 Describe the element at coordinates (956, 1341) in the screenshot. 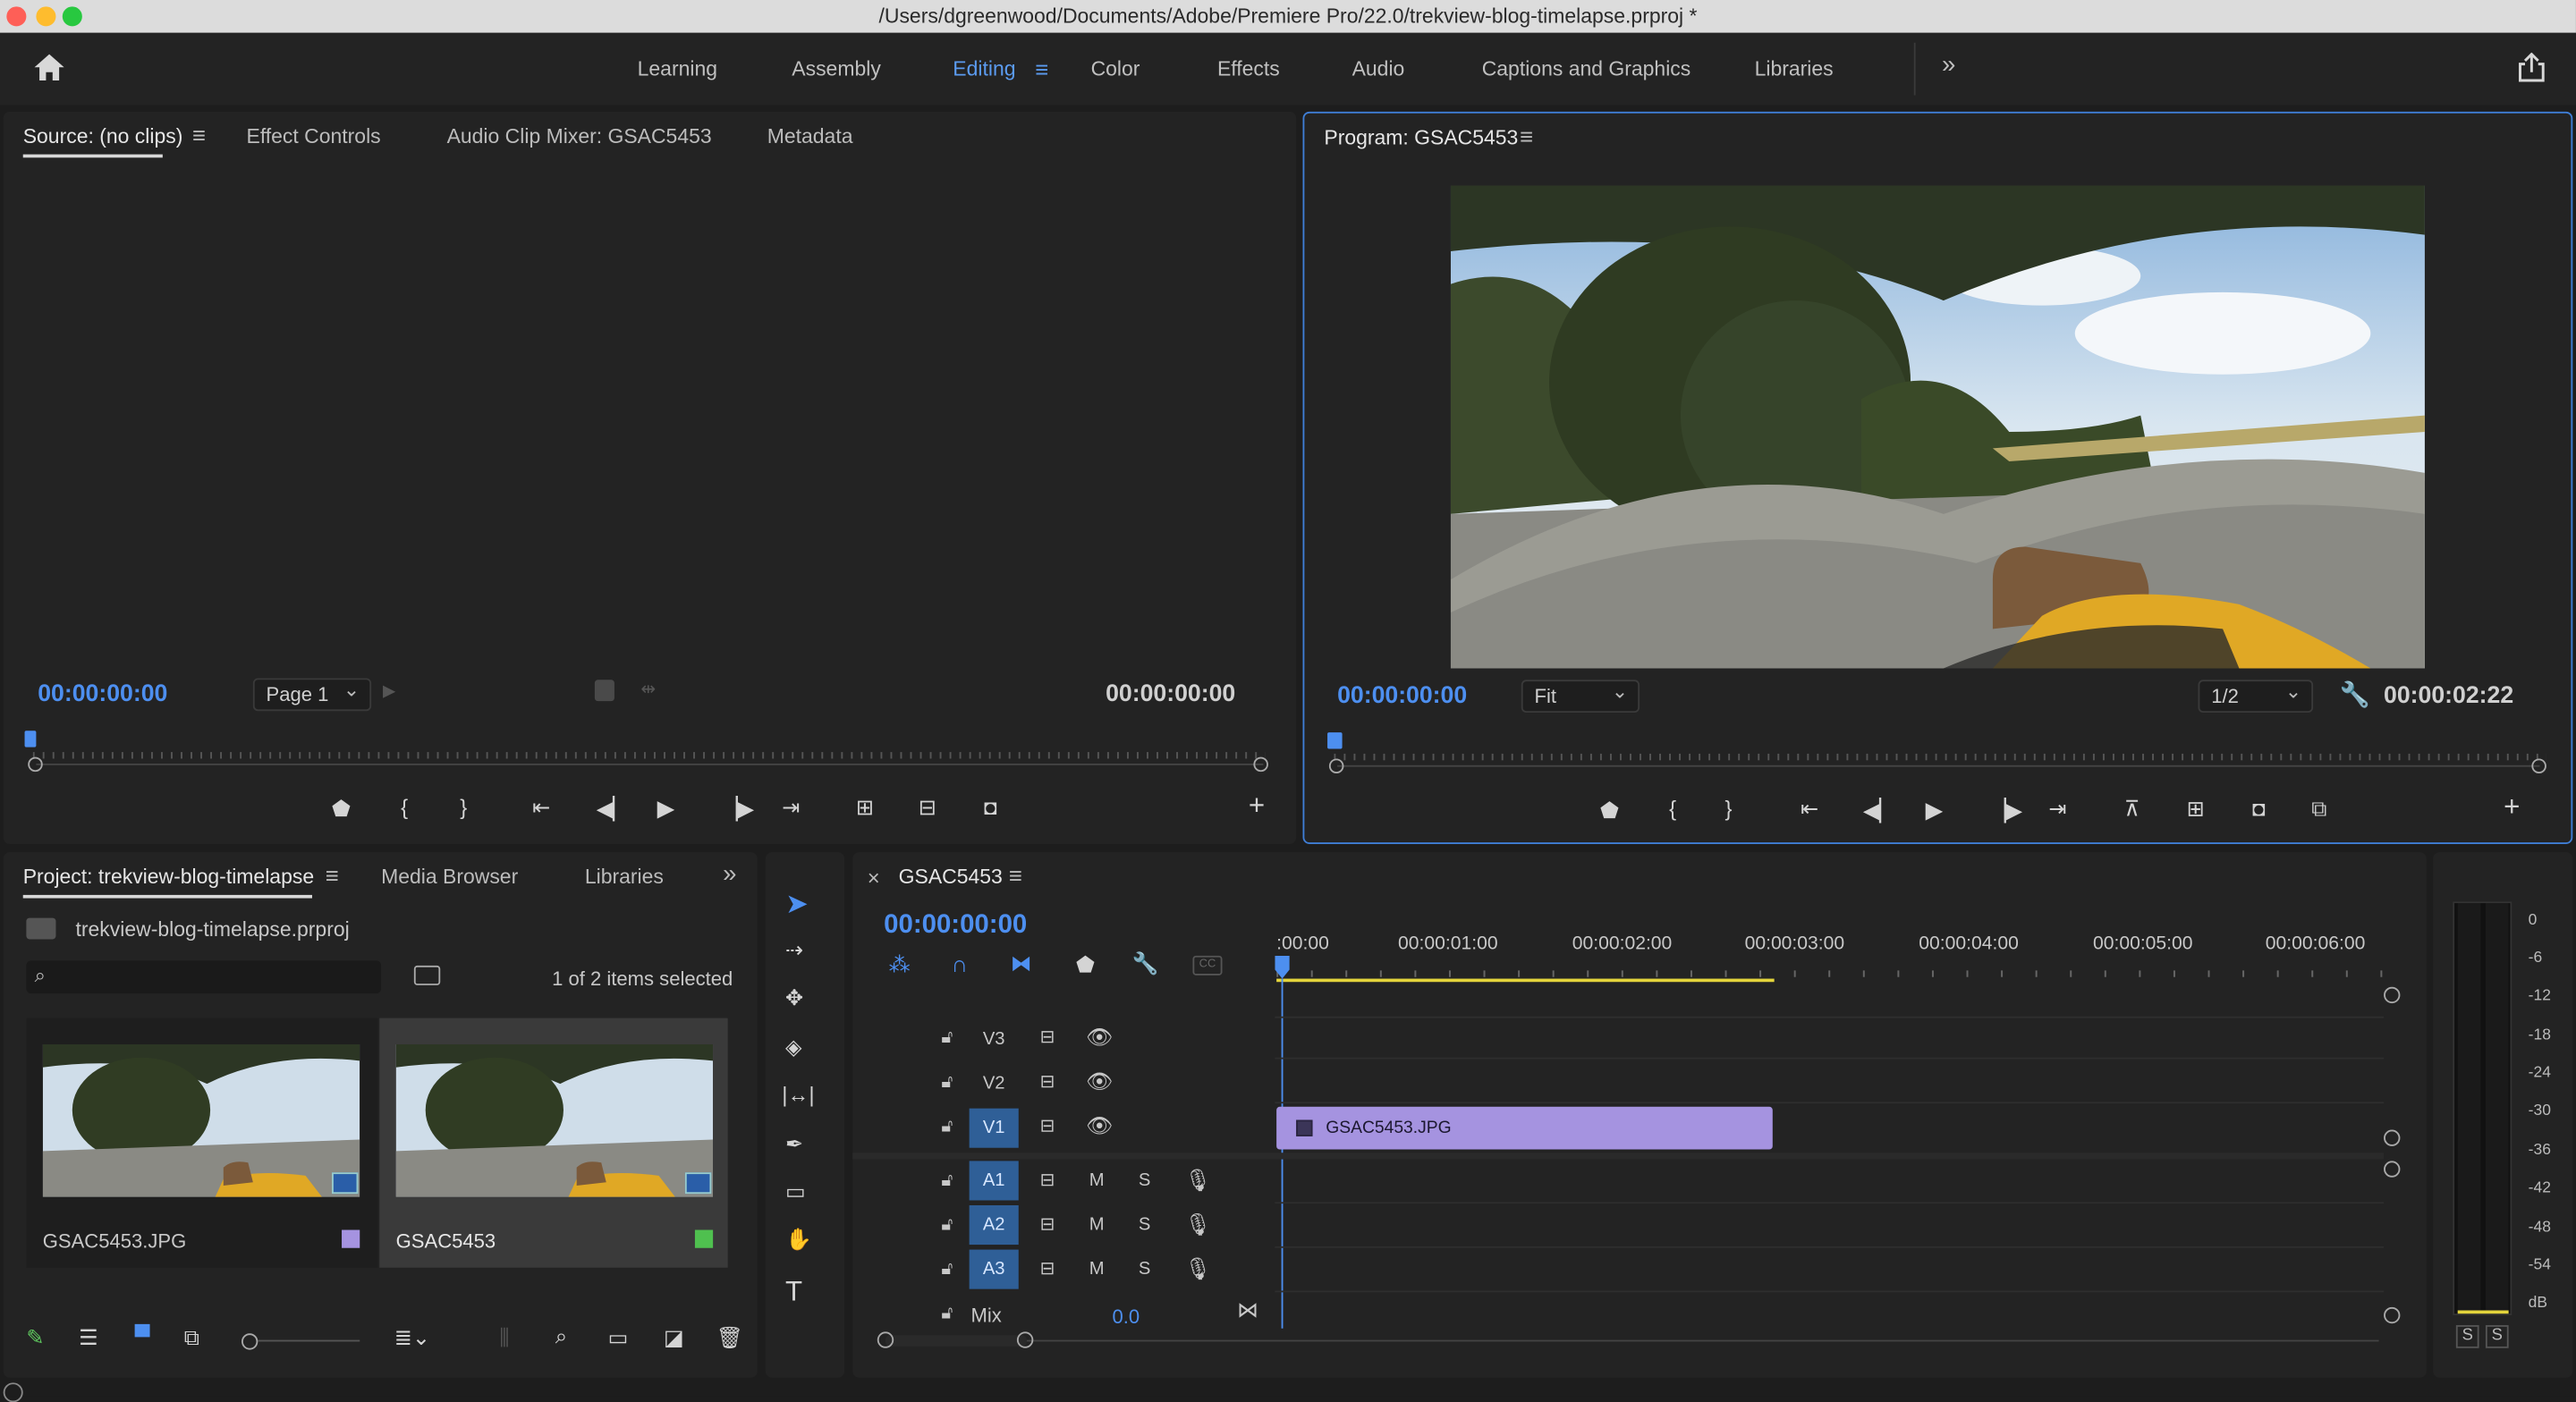

I see `horizontal-scroll-thumb` at that location.